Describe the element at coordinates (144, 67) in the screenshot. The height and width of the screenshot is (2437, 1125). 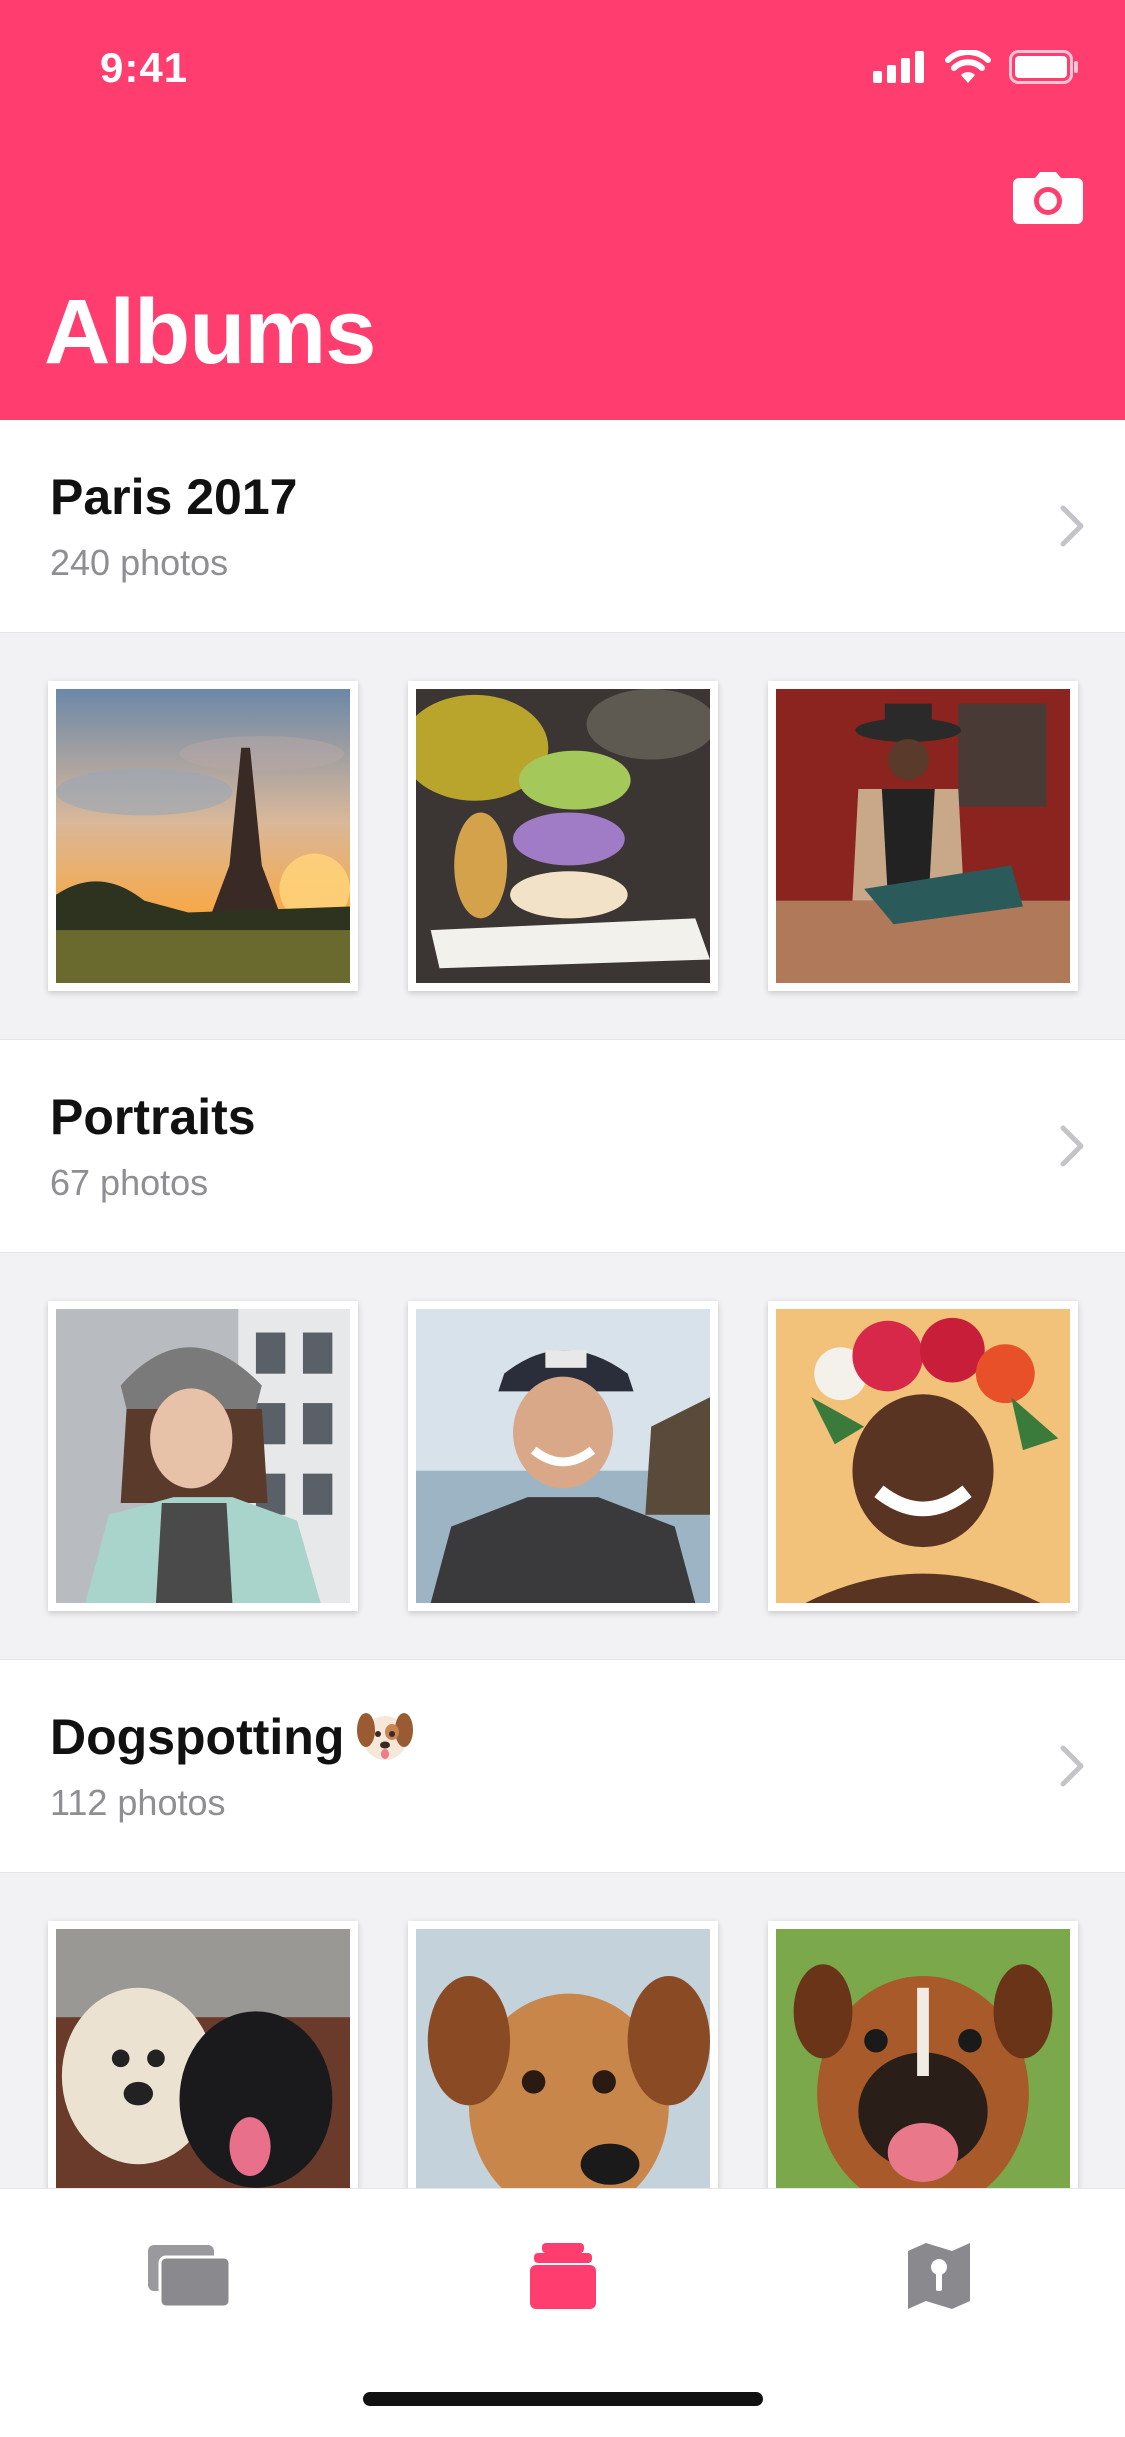
I see `status-time: 9:41` at that location.